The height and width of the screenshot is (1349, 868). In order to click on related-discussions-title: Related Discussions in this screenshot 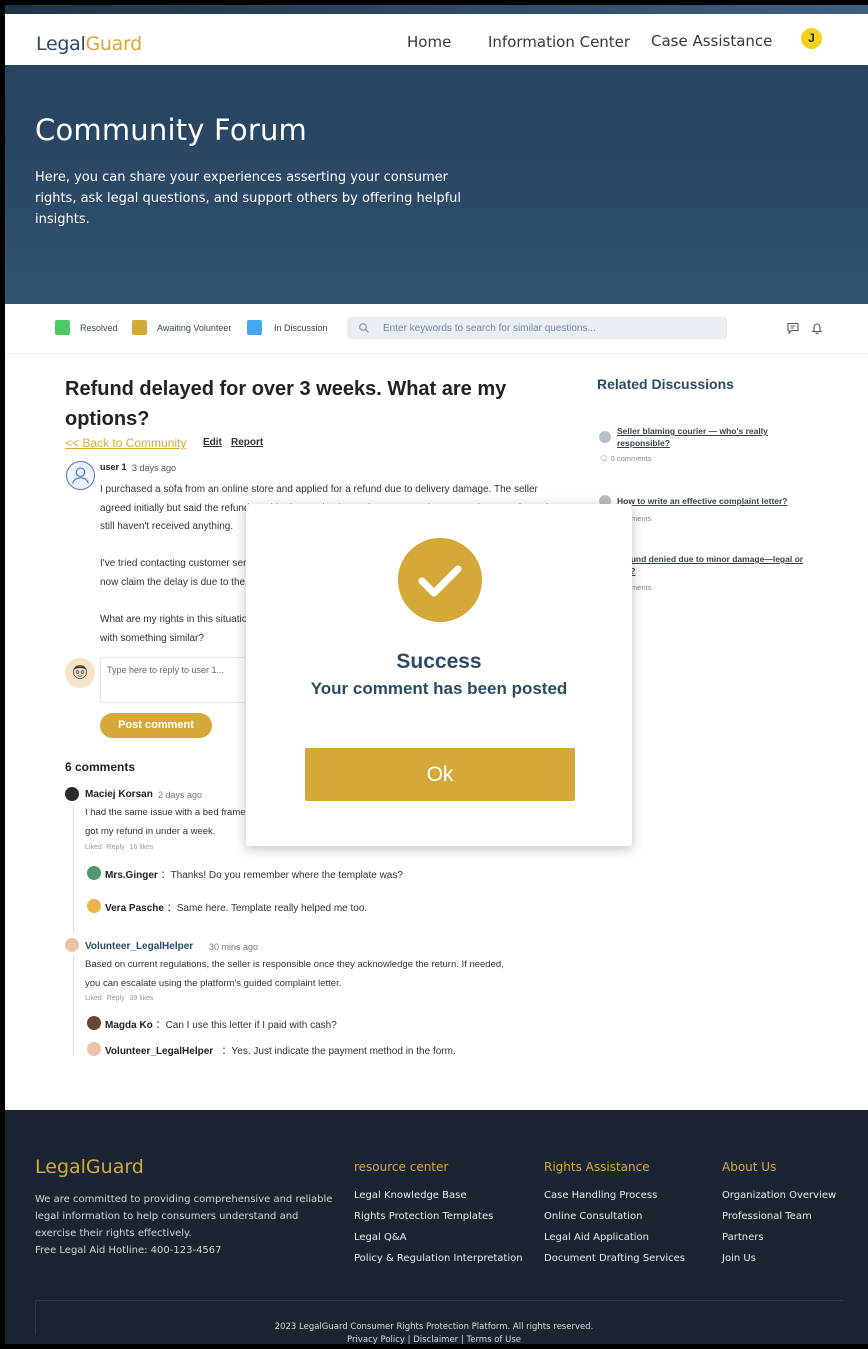, I will do `click(665, 384)`.